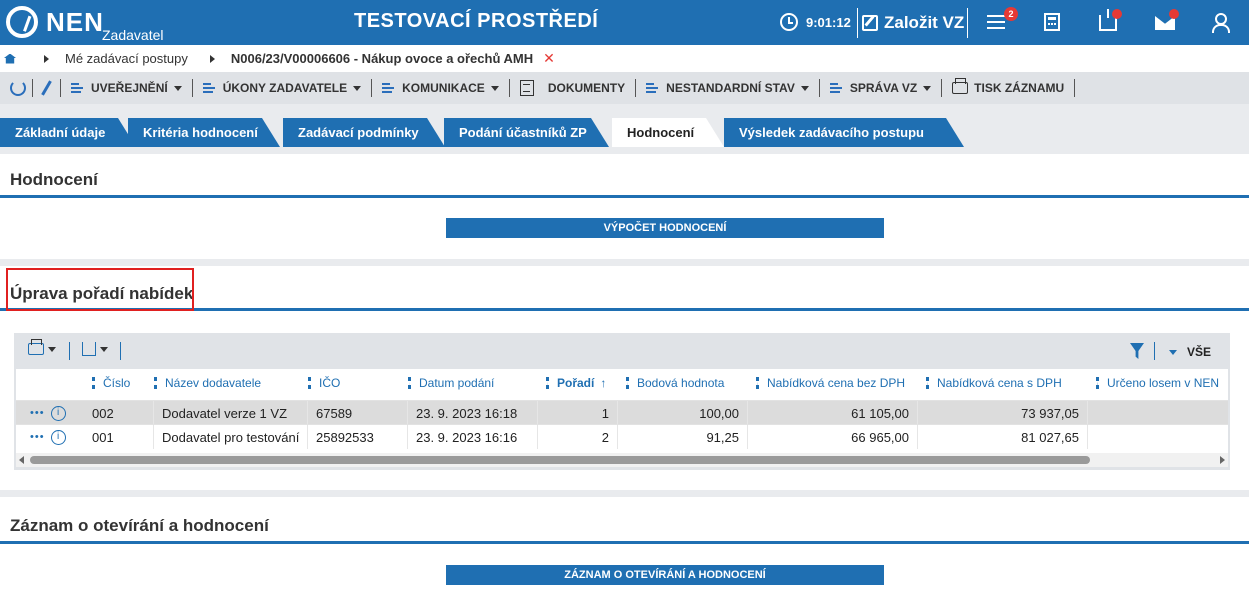 This screenshot has height=611, width=1249. I want to click on highlight-frame, so click(100, 289).